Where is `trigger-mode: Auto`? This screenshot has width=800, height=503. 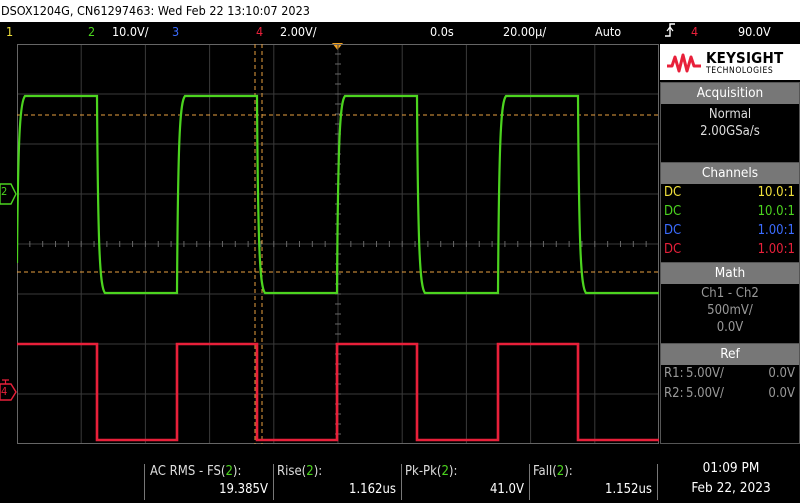 trigger-mode: Auto is located at coordinates (608, 32).